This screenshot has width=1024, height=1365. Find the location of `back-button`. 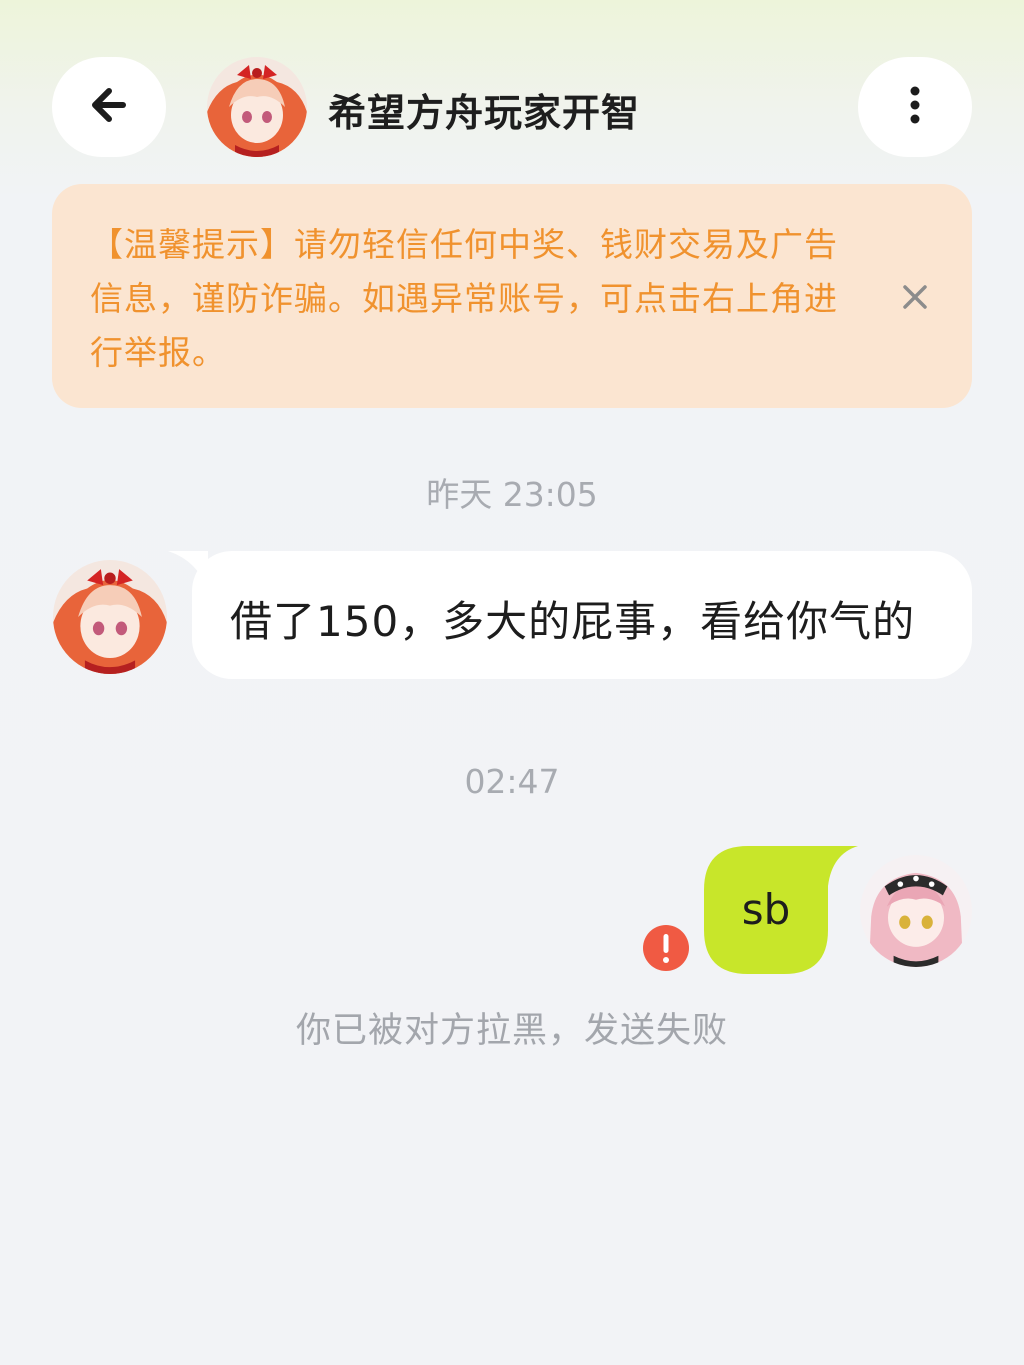

back-button is located at coordinates (109, 107).